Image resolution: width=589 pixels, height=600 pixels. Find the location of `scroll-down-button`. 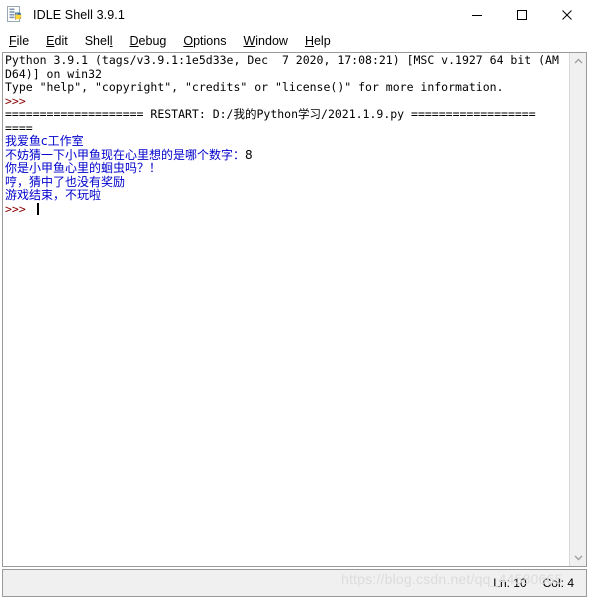

scroll-down-button is located at coordinates (578, 557).